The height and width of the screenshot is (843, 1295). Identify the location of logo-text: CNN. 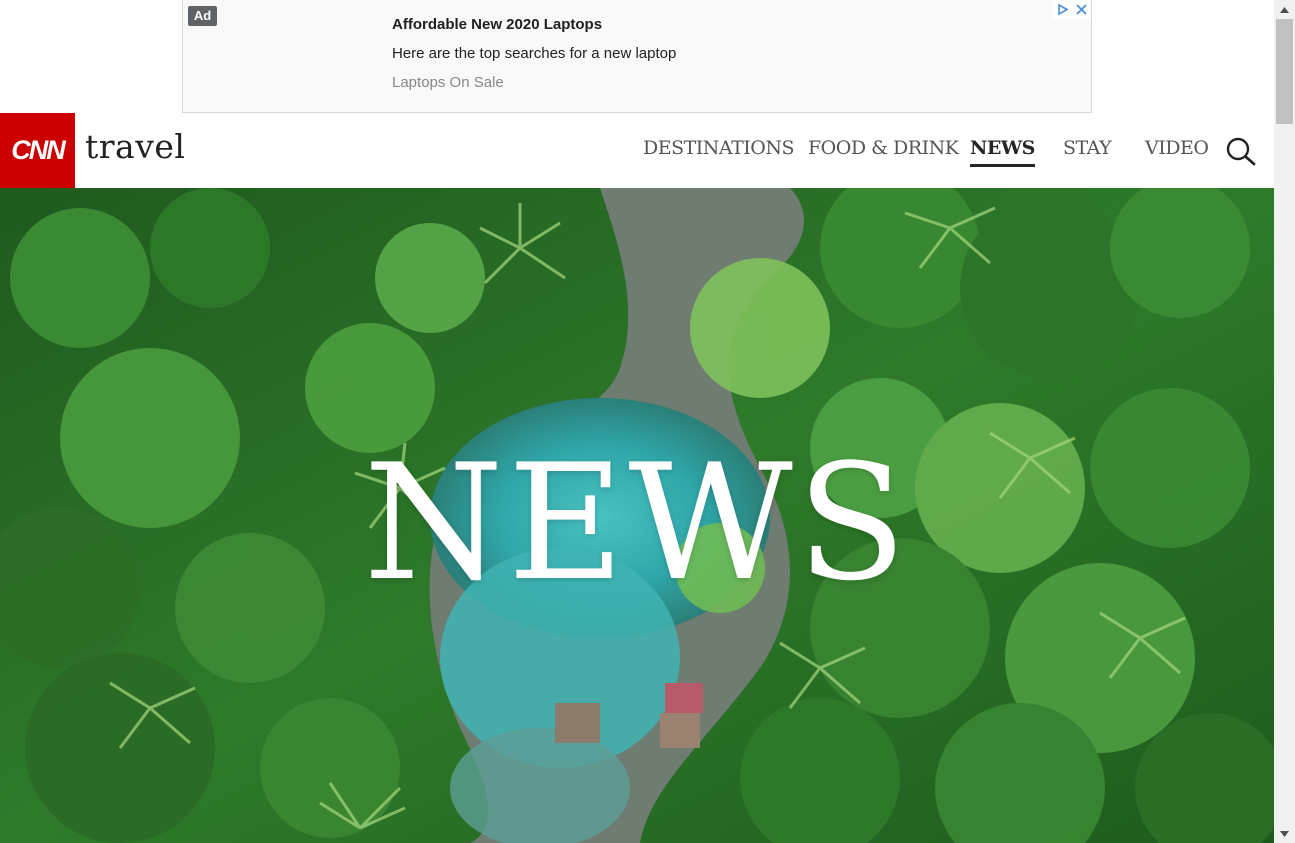
(38, 150).